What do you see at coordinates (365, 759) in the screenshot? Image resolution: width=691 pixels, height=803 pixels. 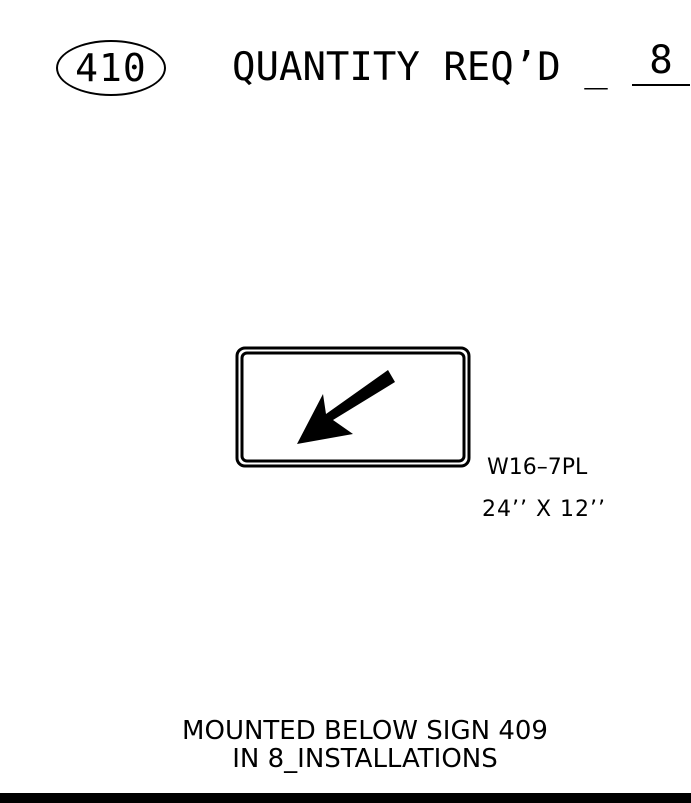 I see `mounting-note-line-2: IN 8_INSTALLATIONS` at bounding box center [365, 759].